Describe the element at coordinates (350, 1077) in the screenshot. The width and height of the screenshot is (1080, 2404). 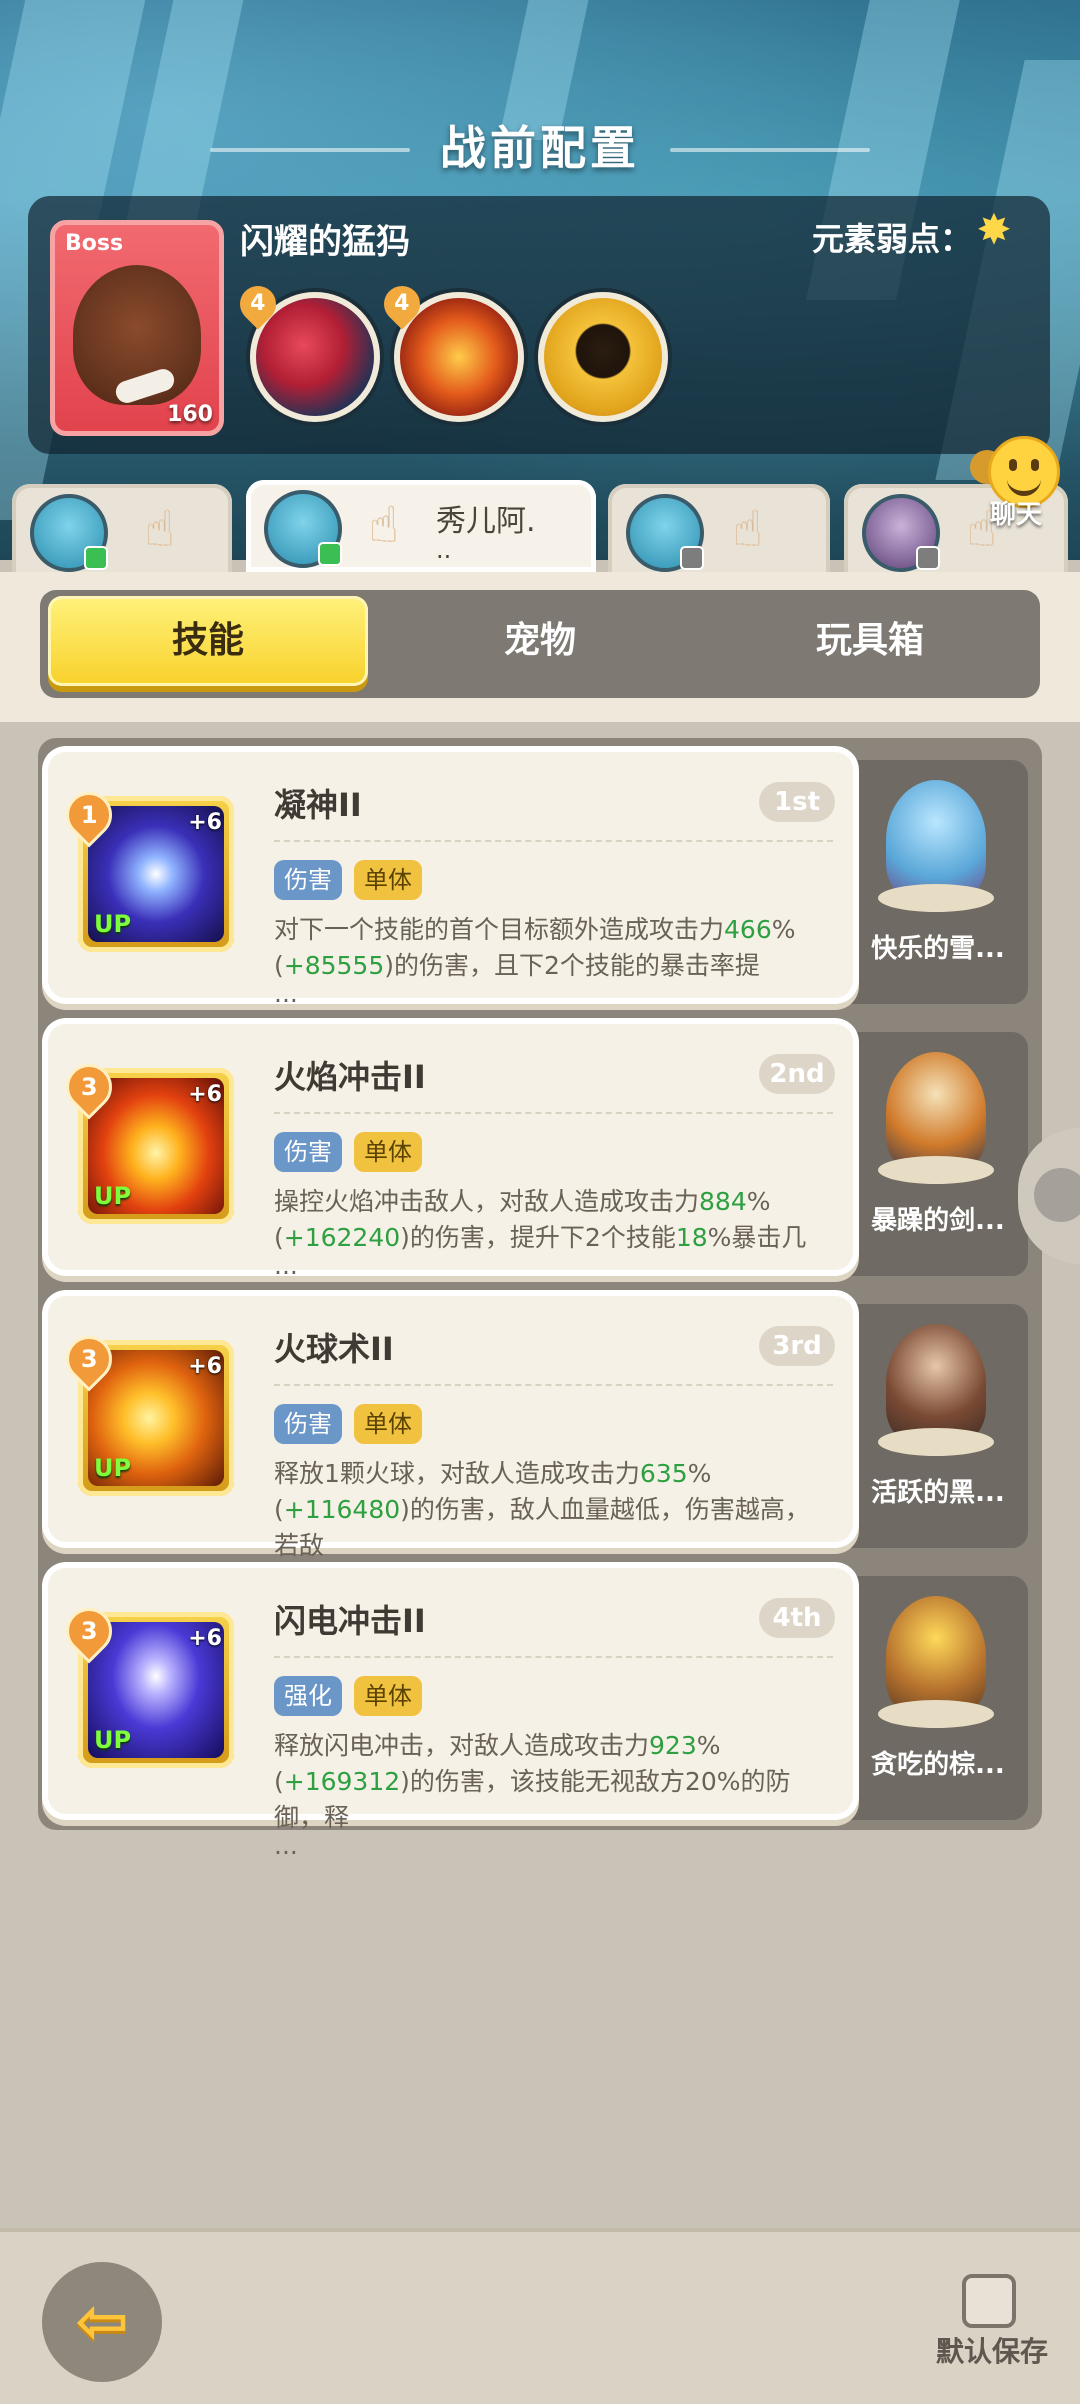
I see `skill-title: 火焰冲击II` at that location.